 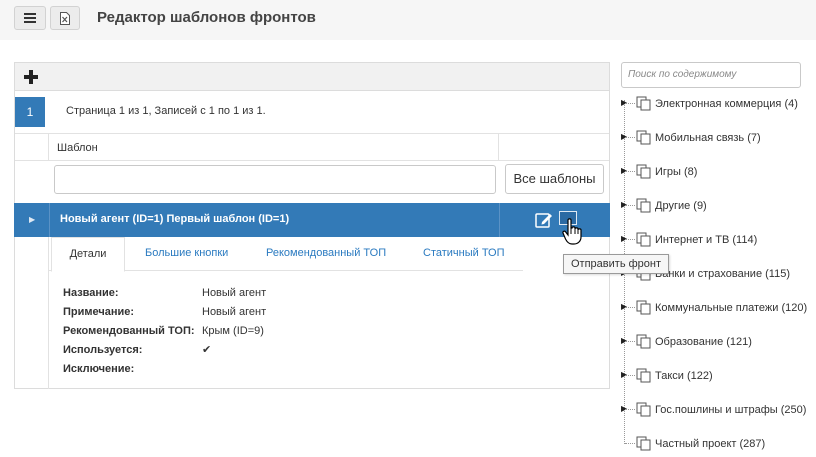 What do you see at coordinates (103, 350) in the screenshot?
I see `detail-label-used: Используется:` at bounding box center [103, 350].